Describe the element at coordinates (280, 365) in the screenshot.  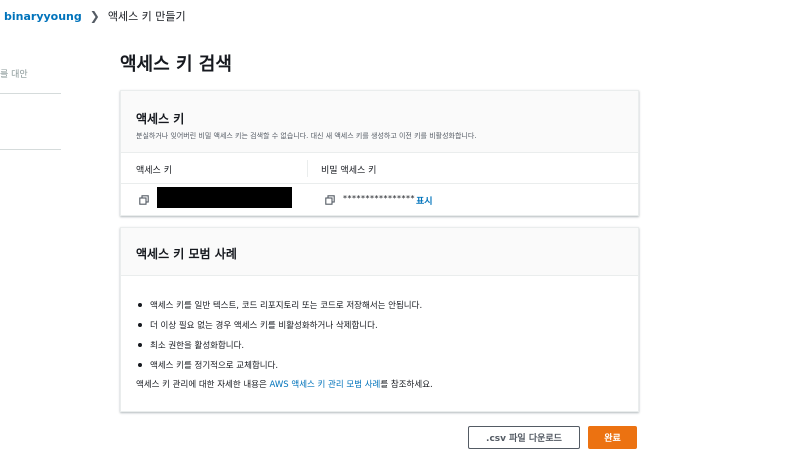
I see `list-item: 액세스 키를 정기적으로 교체합니다.` at that location.